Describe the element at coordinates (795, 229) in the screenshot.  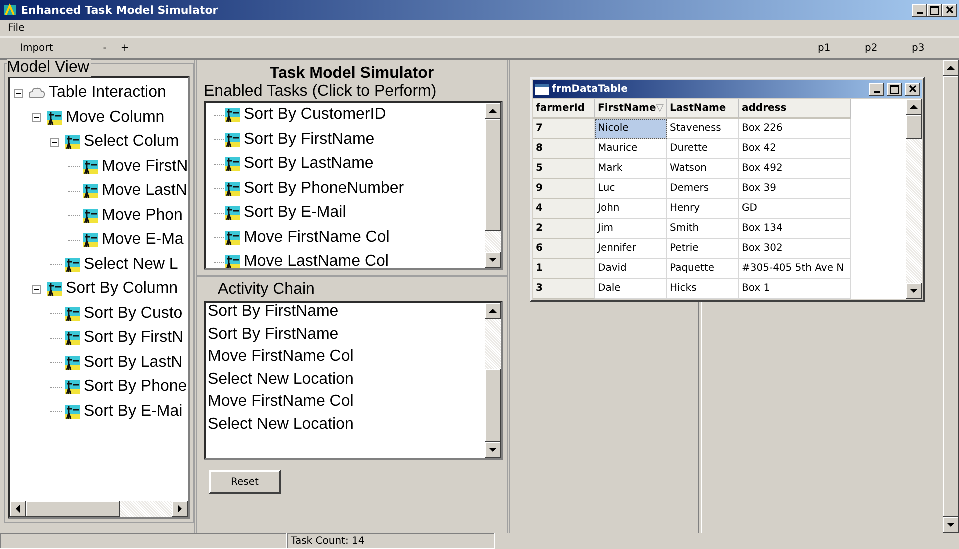
I see `table-cell: Box 134` at that location.